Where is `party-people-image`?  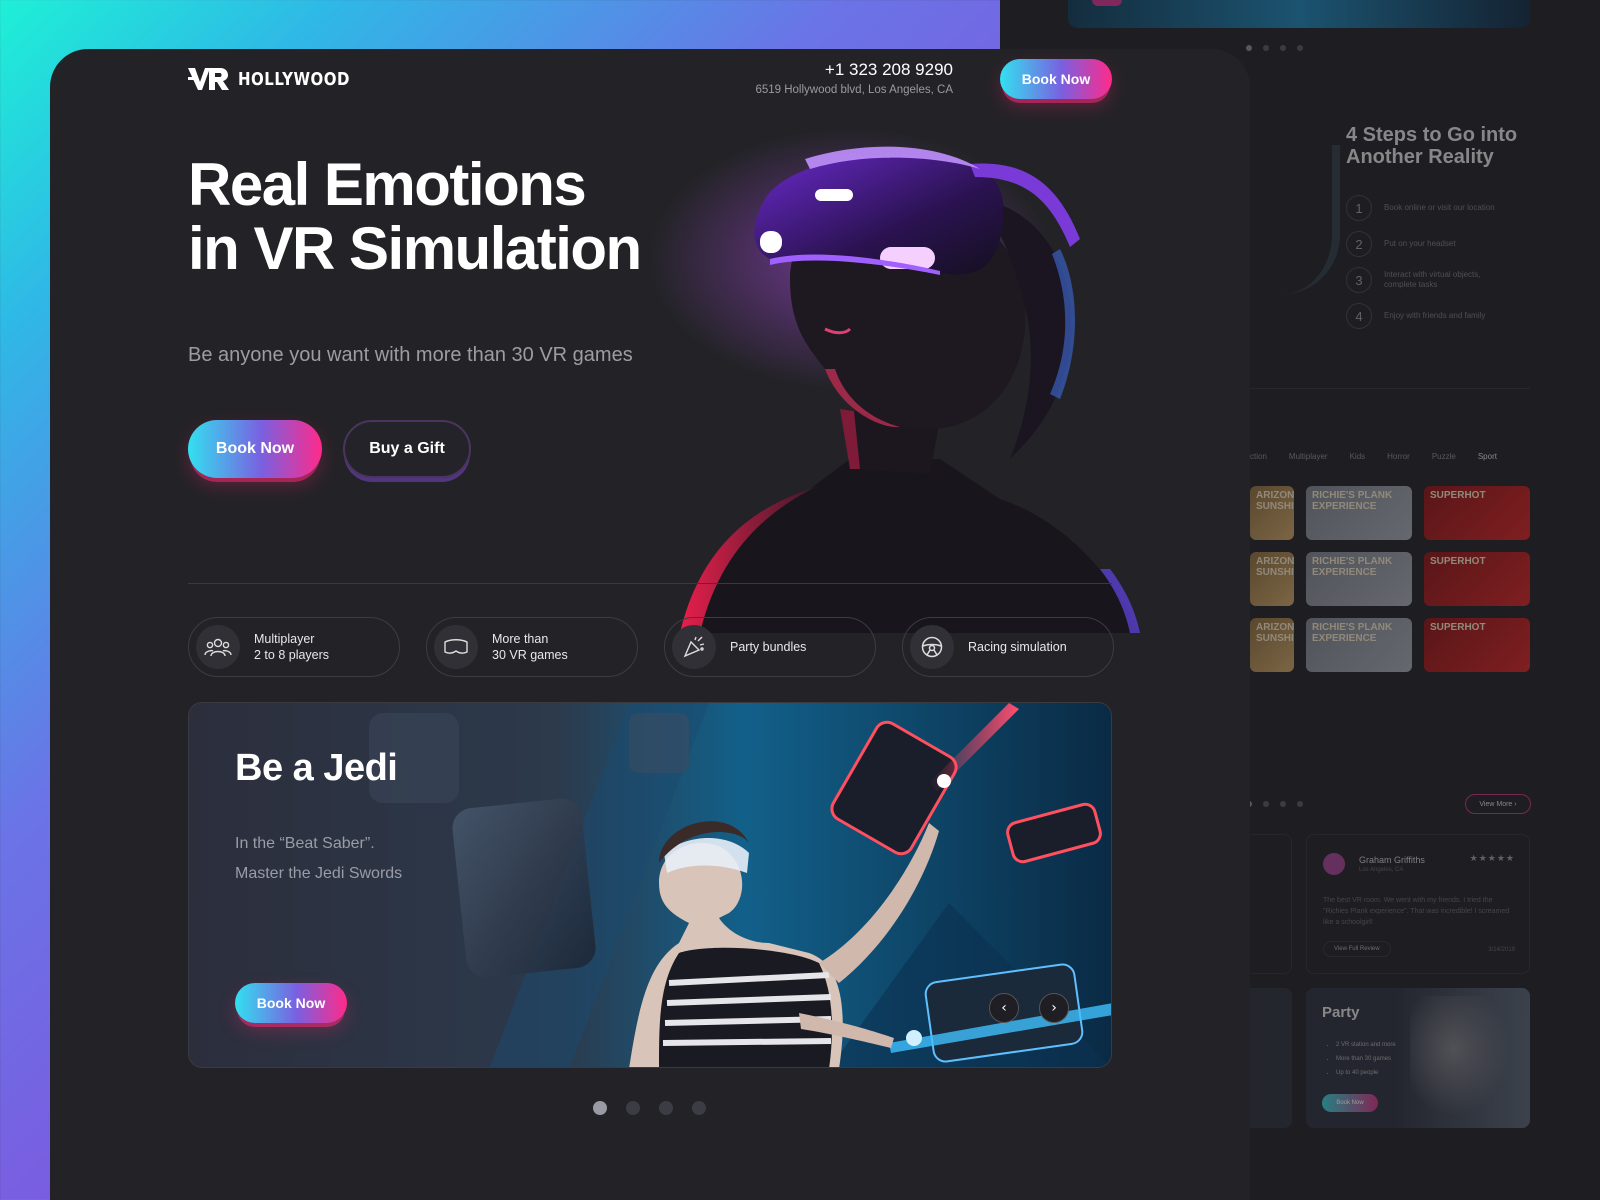
party-people-image is located at coordinates (1465, 1062).